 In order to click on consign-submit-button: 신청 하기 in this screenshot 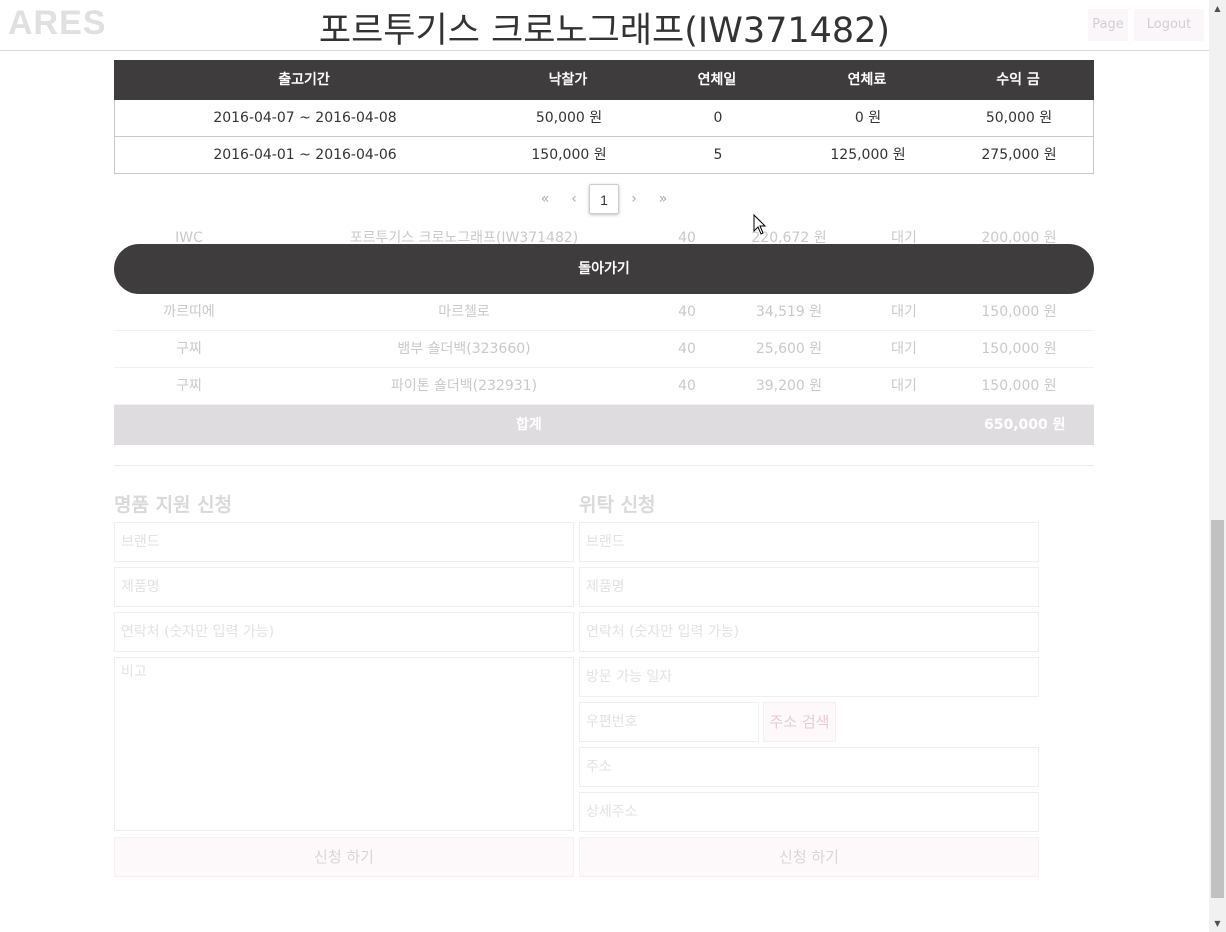, I will do `click(809, 857)`.